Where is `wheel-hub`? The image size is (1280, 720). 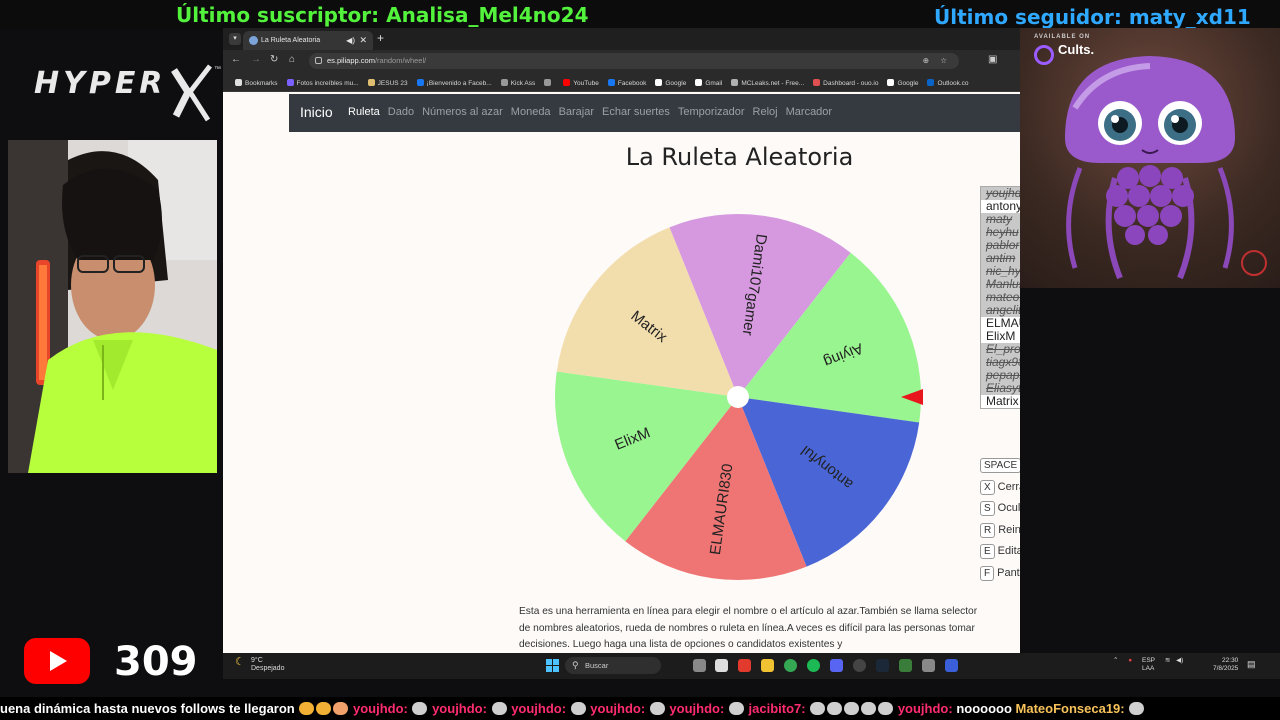 wheel-hub is located at coordinates (738, 397).